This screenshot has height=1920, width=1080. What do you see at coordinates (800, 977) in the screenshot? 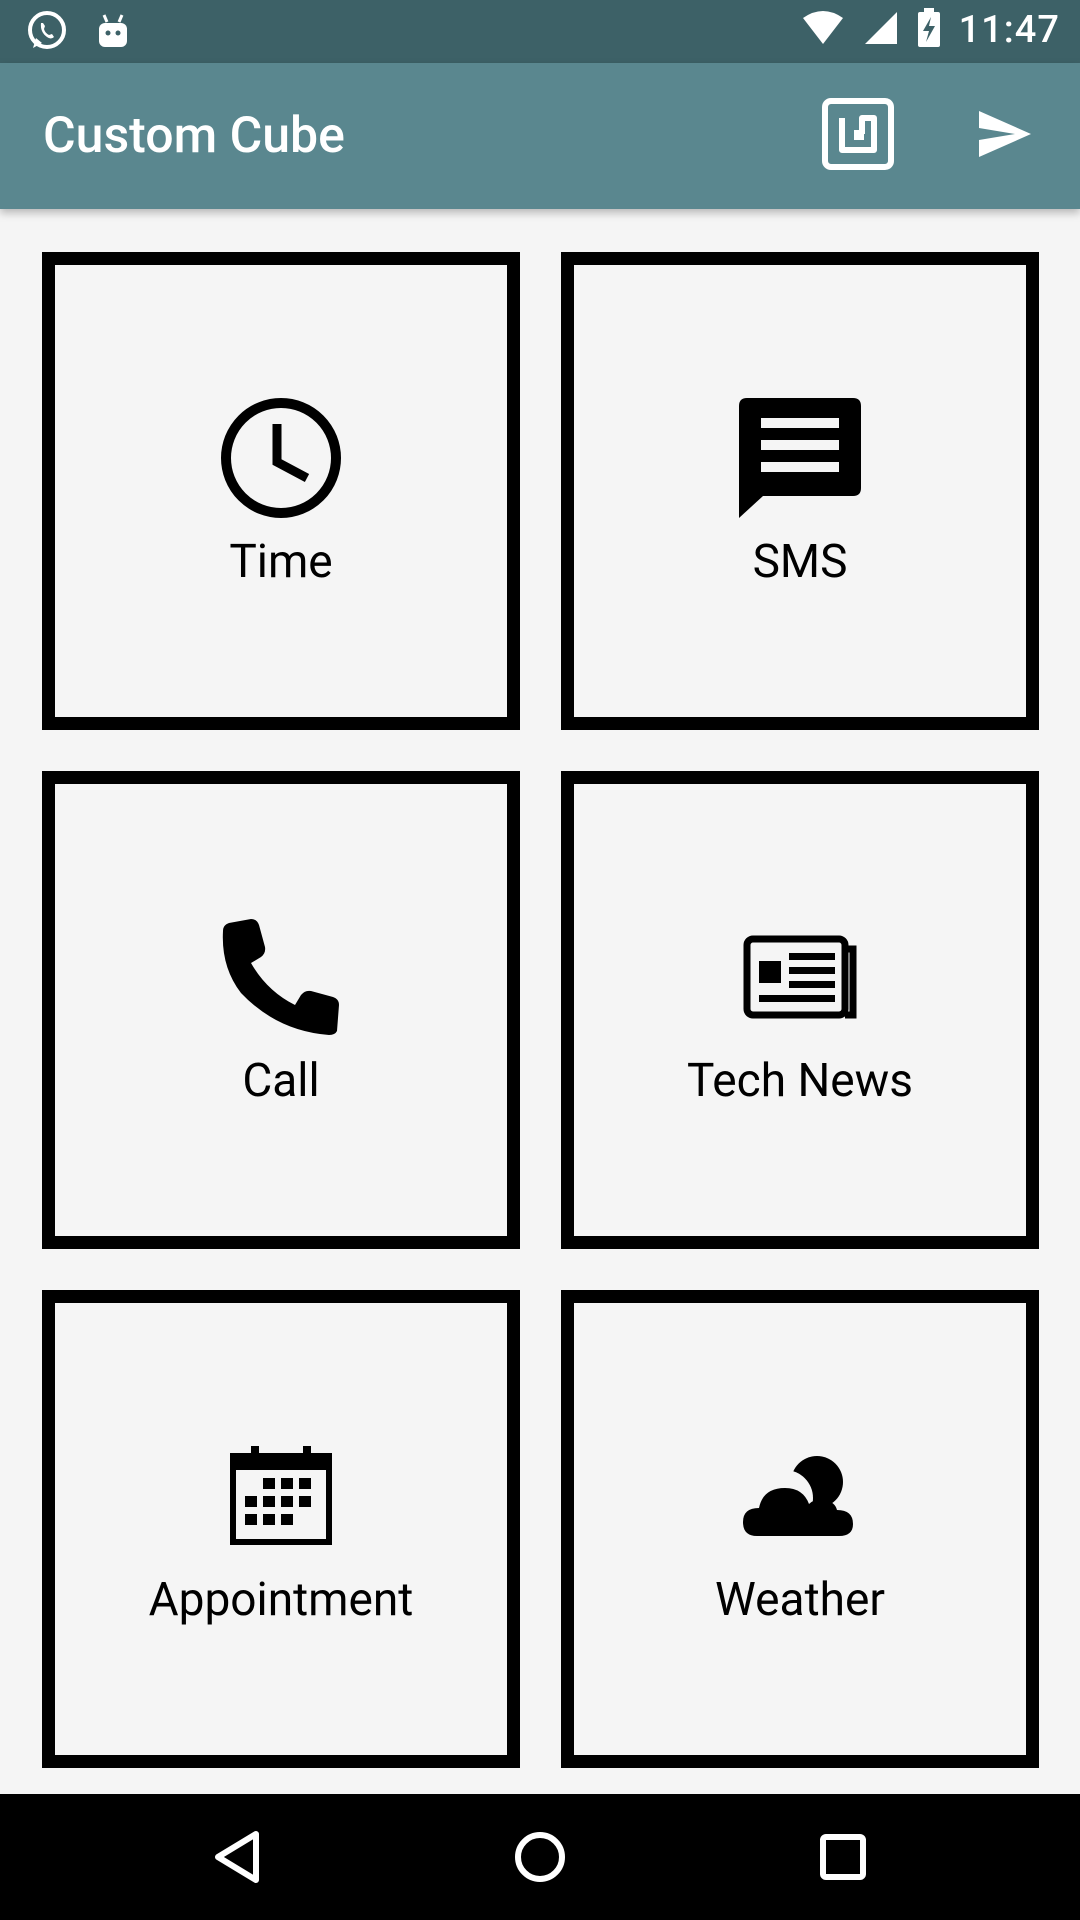
I see `newspaper-icon` at bounding box center [800, 977].